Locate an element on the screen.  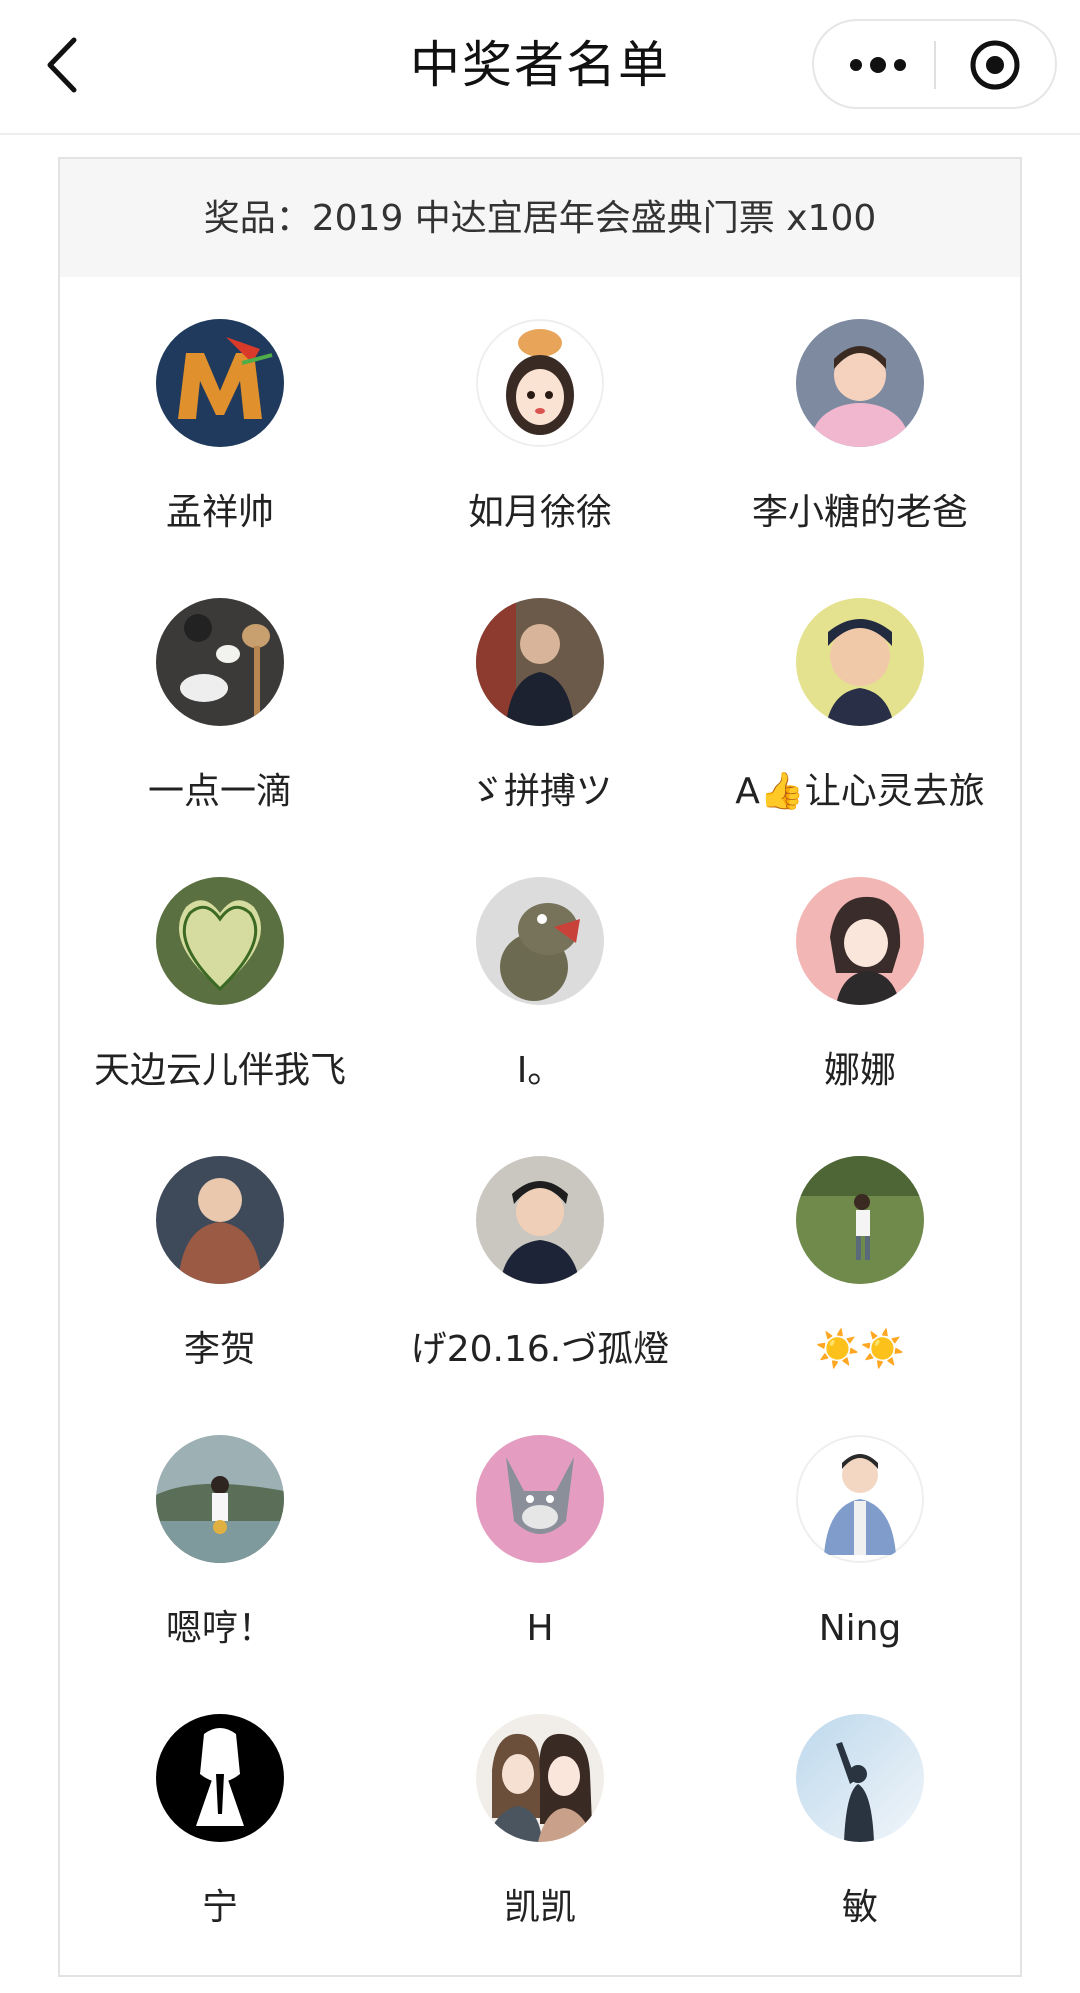
winner-item: 娜娜 is located at coordinates (860, 1016).